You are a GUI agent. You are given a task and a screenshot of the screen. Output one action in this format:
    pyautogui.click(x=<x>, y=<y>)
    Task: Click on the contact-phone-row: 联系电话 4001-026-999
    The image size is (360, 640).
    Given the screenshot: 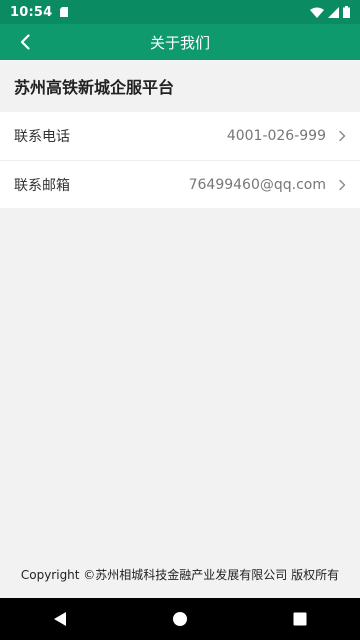 What is the action you would take?
    pyautogui.click(x=180, y=136)
    